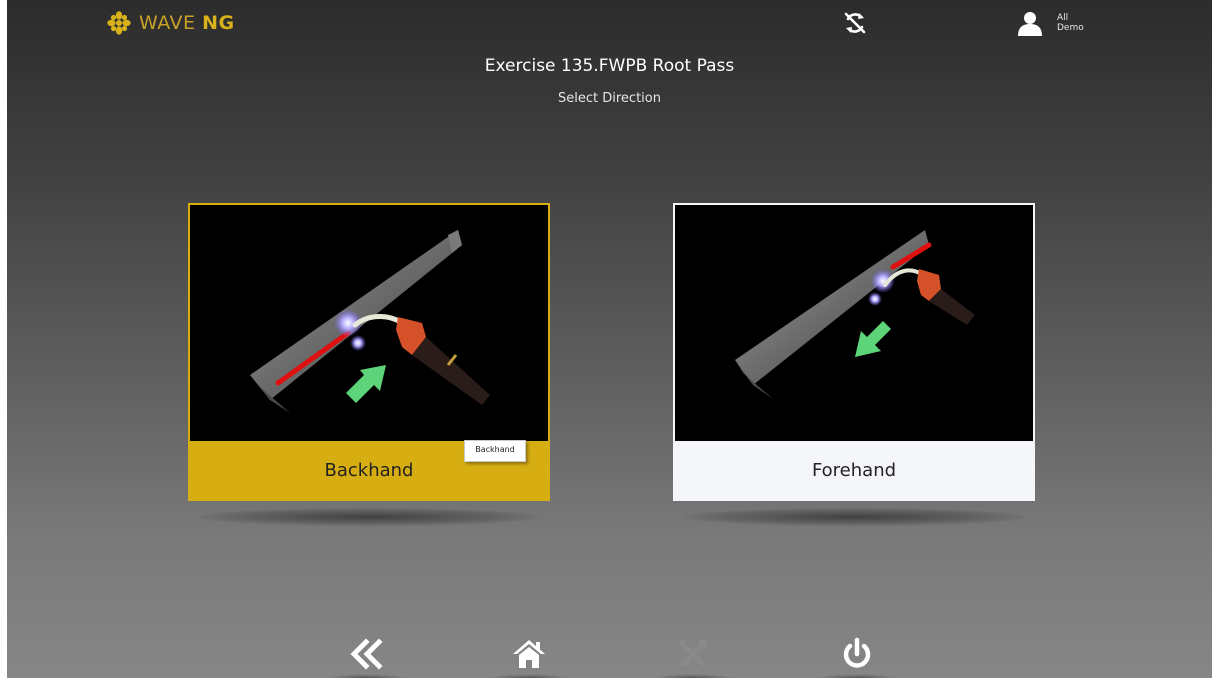  What do you see at coordinates (609, 66) in the screenshot?
I see `page-title: Exercise 135.FWPB Root Pass` at bounding box center [609, 66].